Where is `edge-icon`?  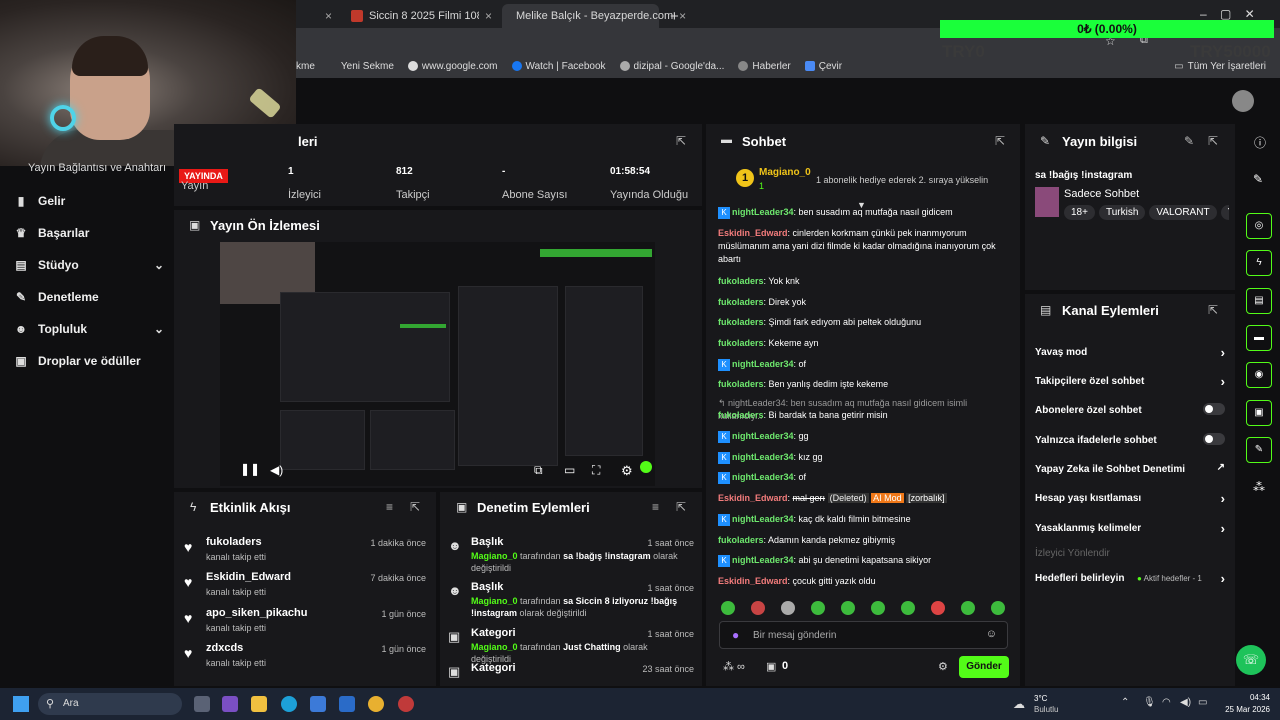 edge-icon is located at coordinates (289, 704).